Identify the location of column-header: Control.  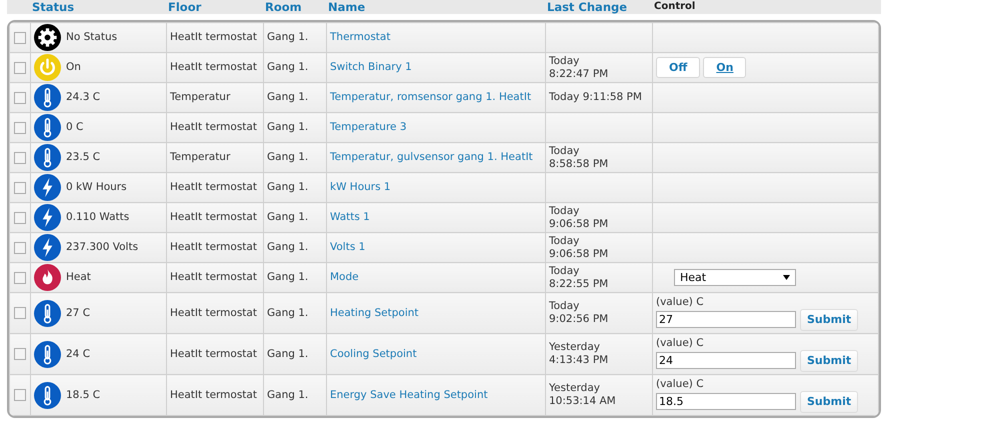
(674, 7).